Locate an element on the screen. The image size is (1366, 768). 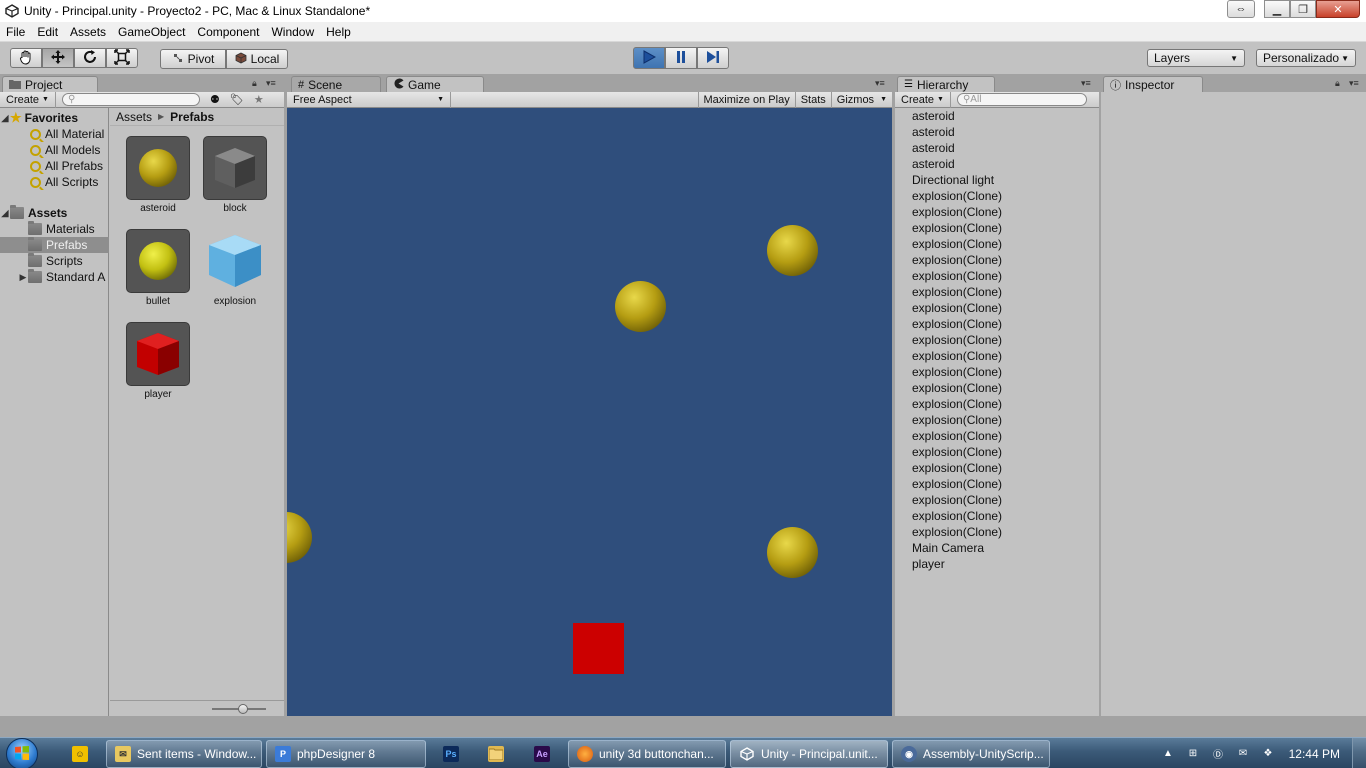
layout-dropdown: Personalizado ▼ is located at coordinates (1306, 58).